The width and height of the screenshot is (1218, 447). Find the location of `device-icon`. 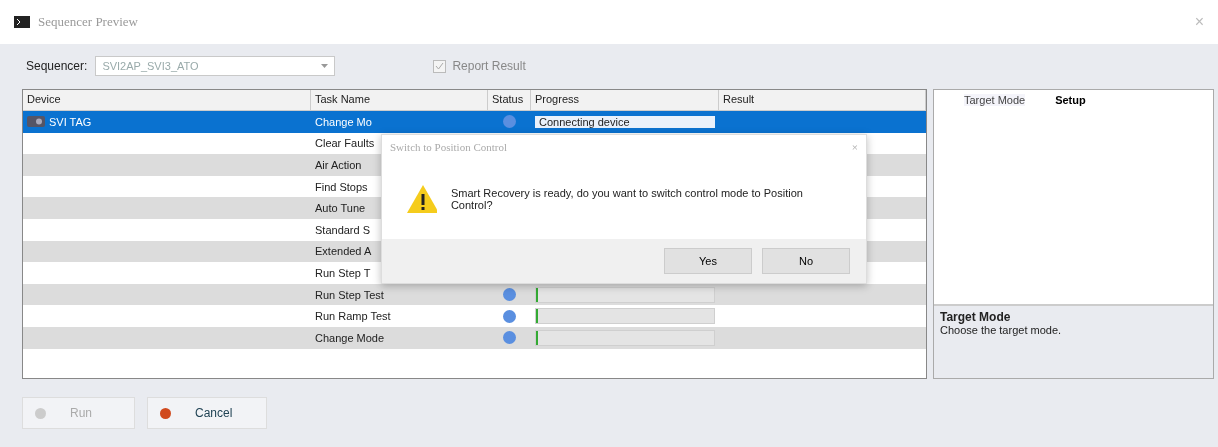

device-icon is located at coordinates (36, 122).